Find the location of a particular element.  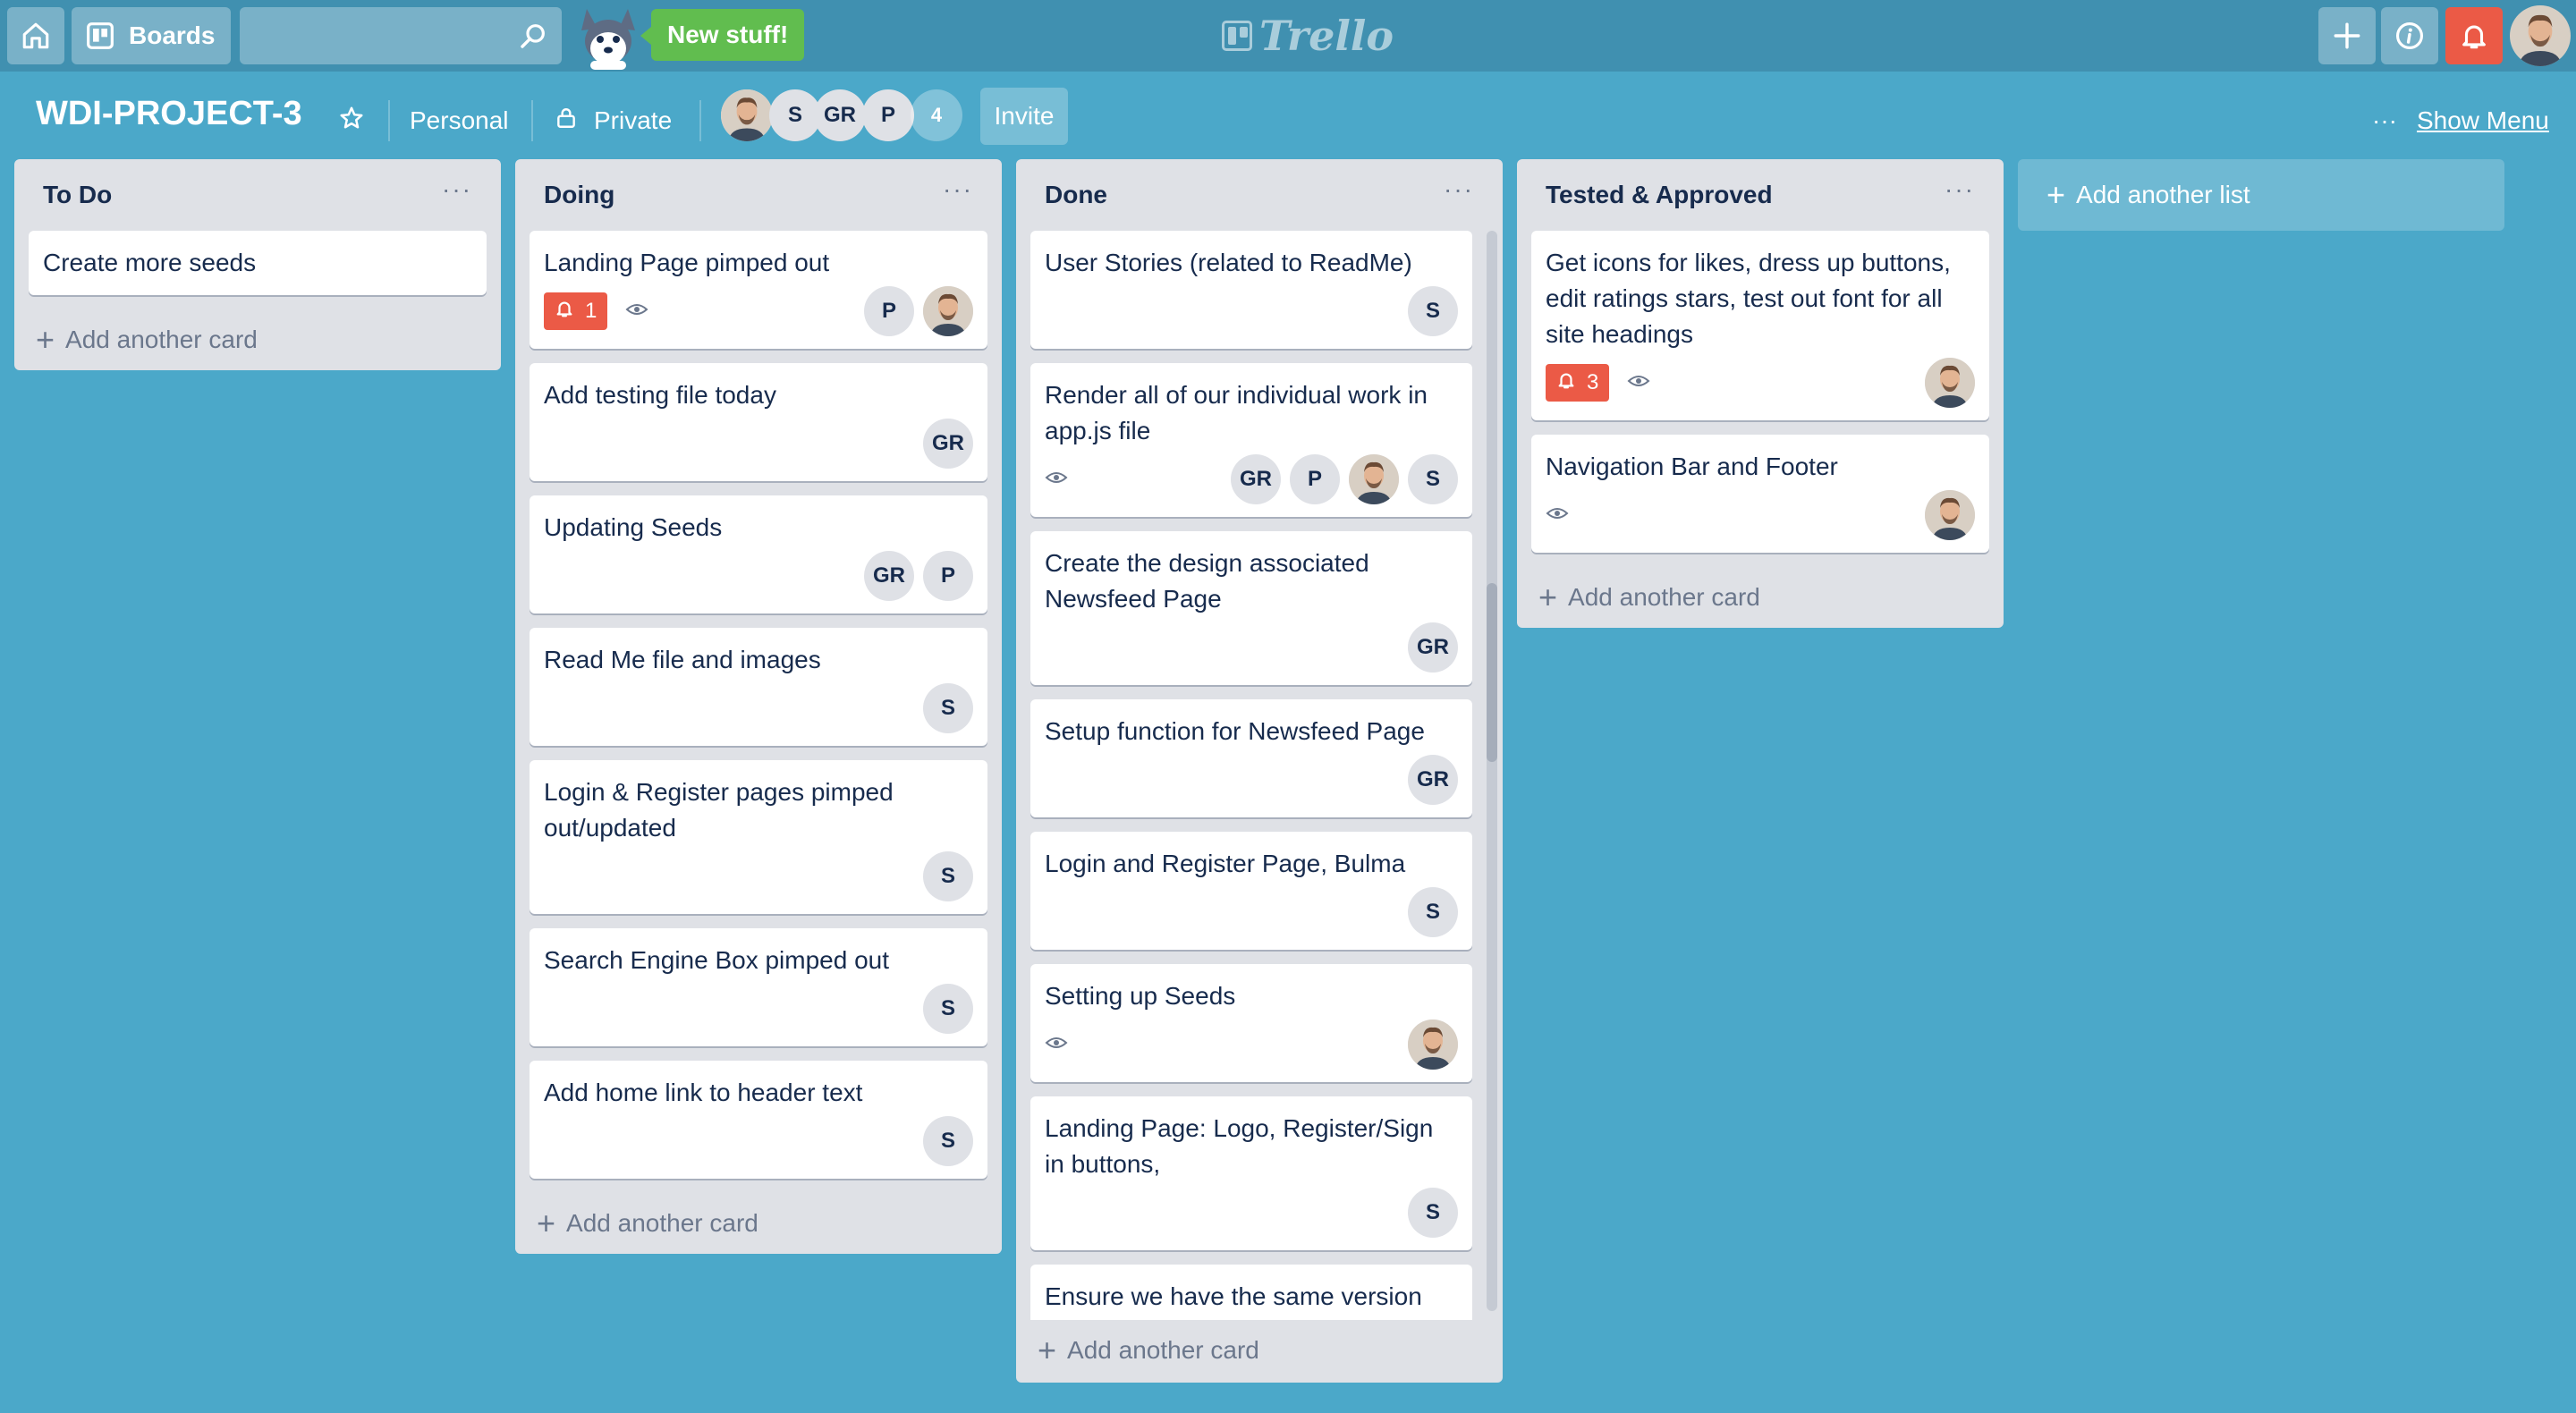

add-card-label: Add another card is located at coordinates (1163, 1350).